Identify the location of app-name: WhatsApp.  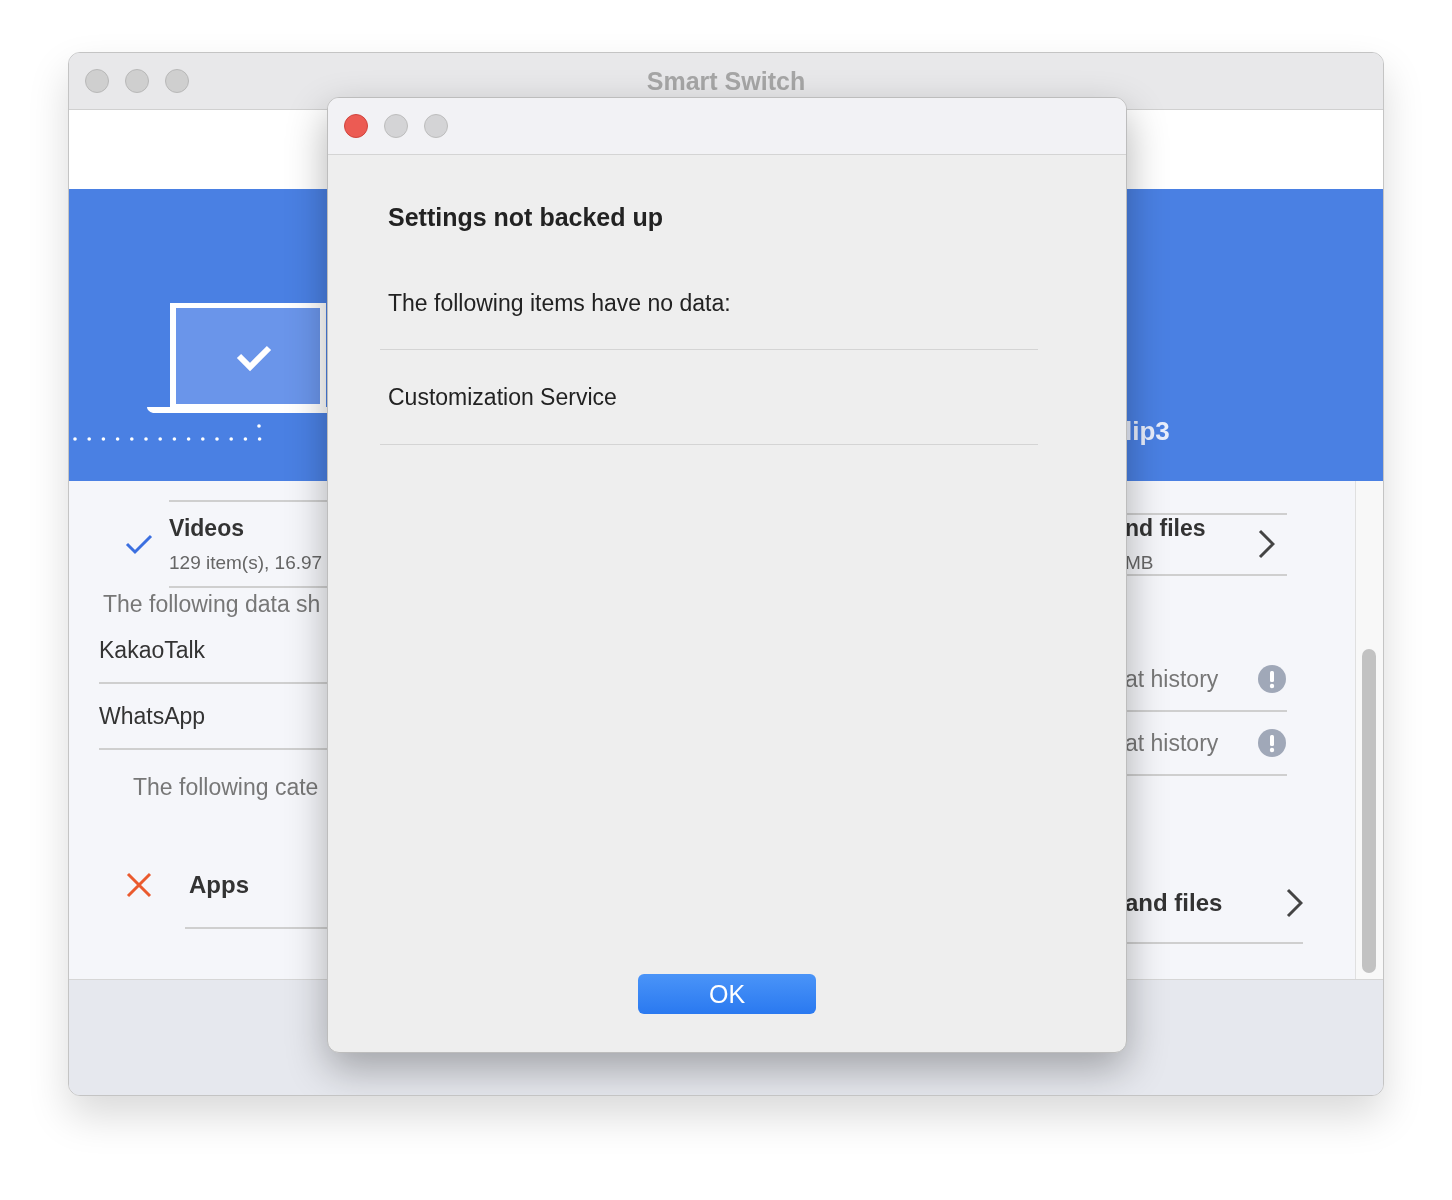
(152, 716).